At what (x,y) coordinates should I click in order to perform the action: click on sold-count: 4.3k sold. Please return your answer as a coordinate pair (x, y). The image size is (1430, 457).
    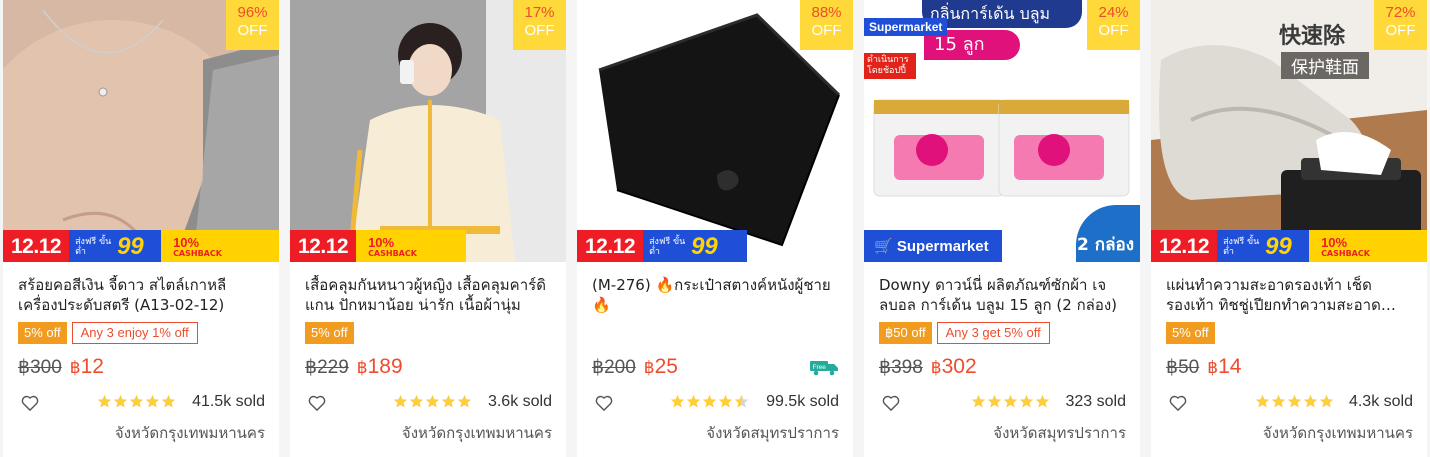
    Looking at the image, I should click on (1380, 401).